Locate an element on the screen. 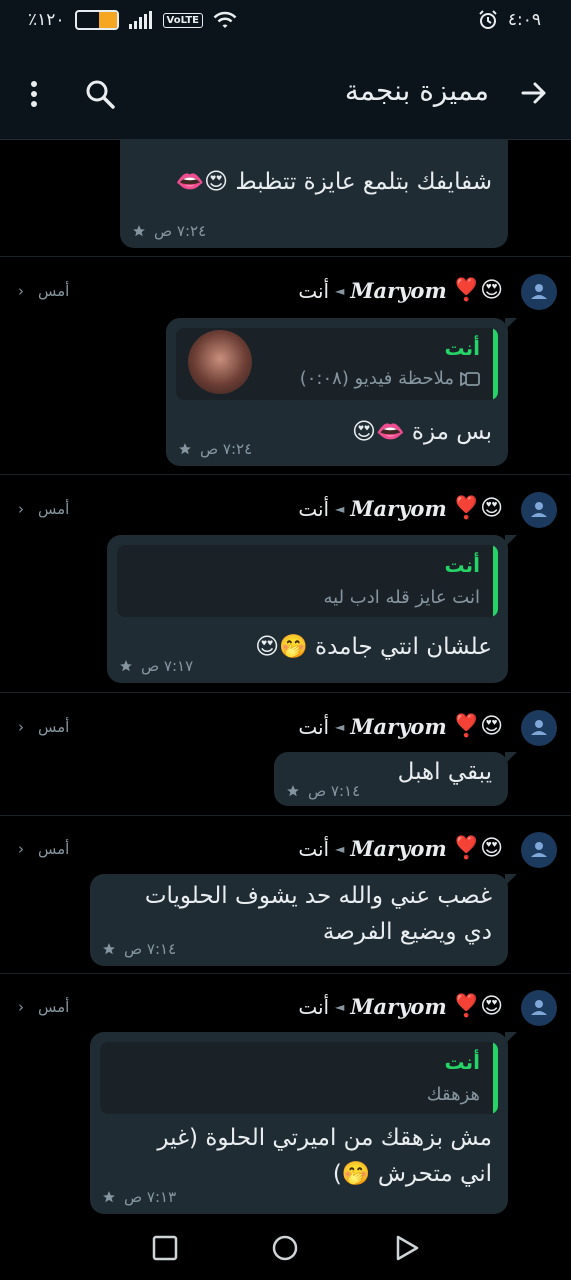 Image resolution: width=571 pixels, height=1280 pixels. message-text: علشان انتي جامدة 🤭😍 is located at coordinates (373, 647).